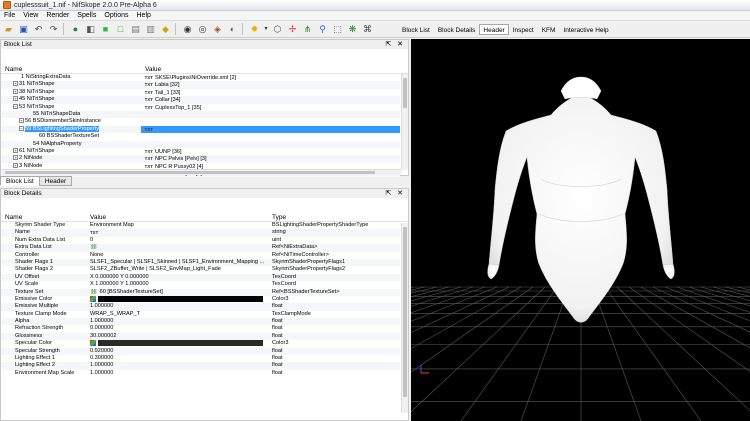 This screenshot has width=750, height=421. What do you see at coordinates (177, 328) in the screenshot?
I see `detail-value-cell: 0.000000` at bounding box center [177, 328].